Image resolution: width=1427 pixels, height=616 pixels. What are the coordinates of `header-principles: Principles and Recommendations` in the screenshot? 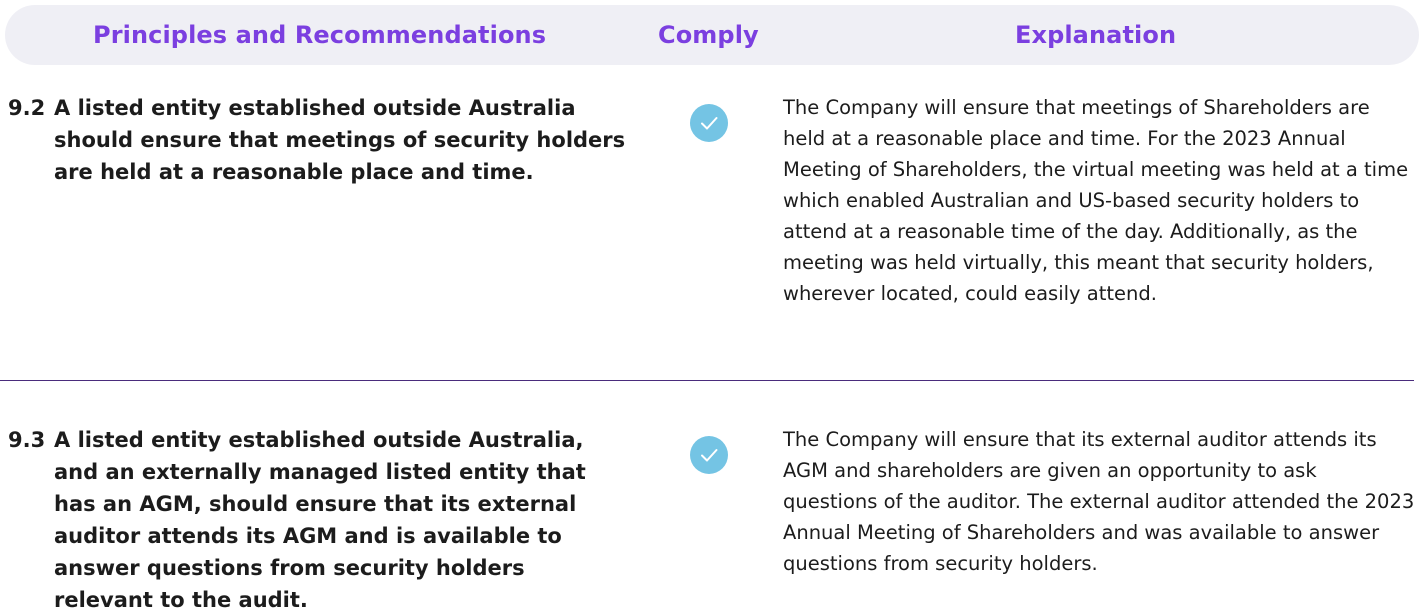 It's located at (320, 35).